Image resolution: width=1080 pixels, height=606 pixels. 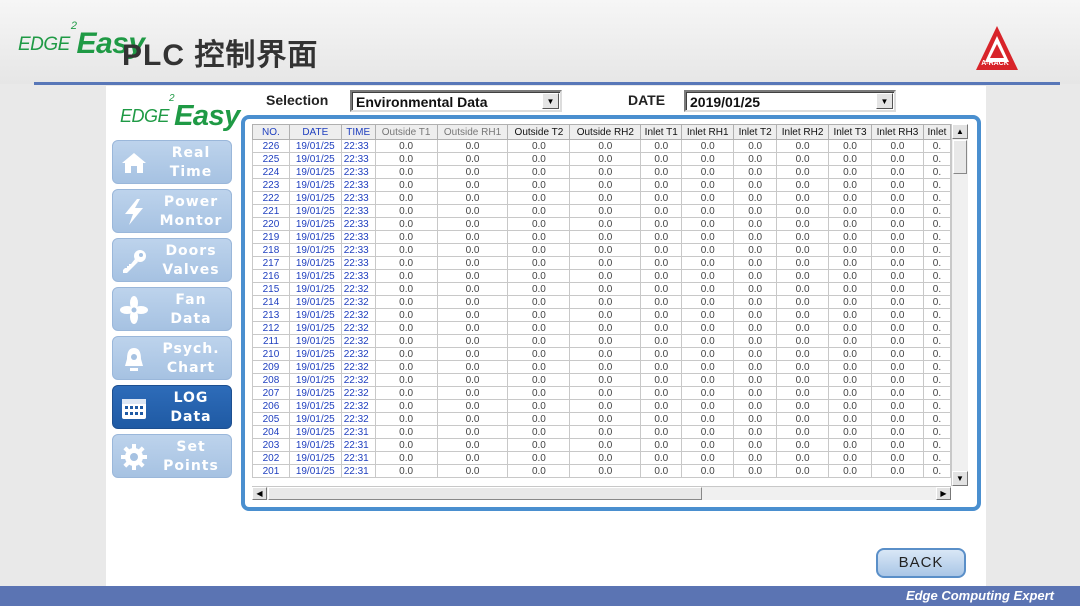 I want to click on scroll-left-button: ◀, so click(x=259, y=493).